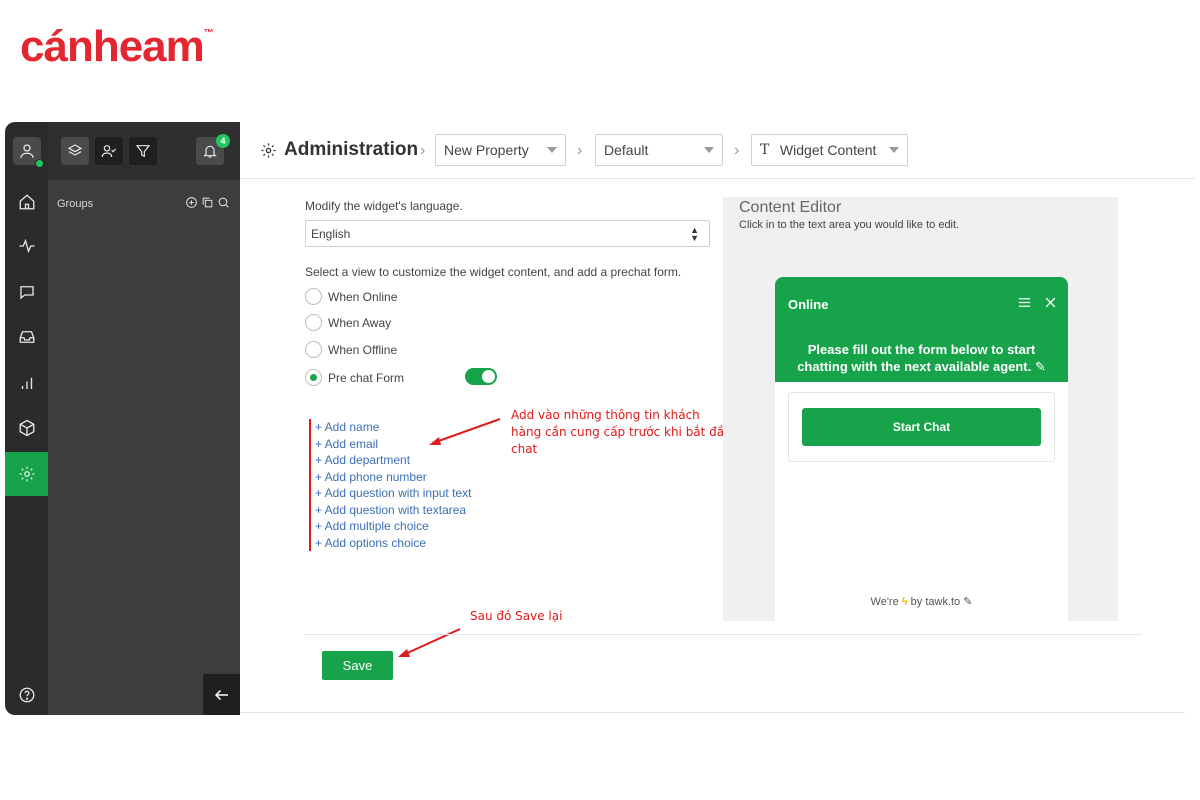 The height and width of the screenshot is (800, 1200). Describe the element at coordinates (26, 474) in the screenshot. I see `settings-icon` at that location.